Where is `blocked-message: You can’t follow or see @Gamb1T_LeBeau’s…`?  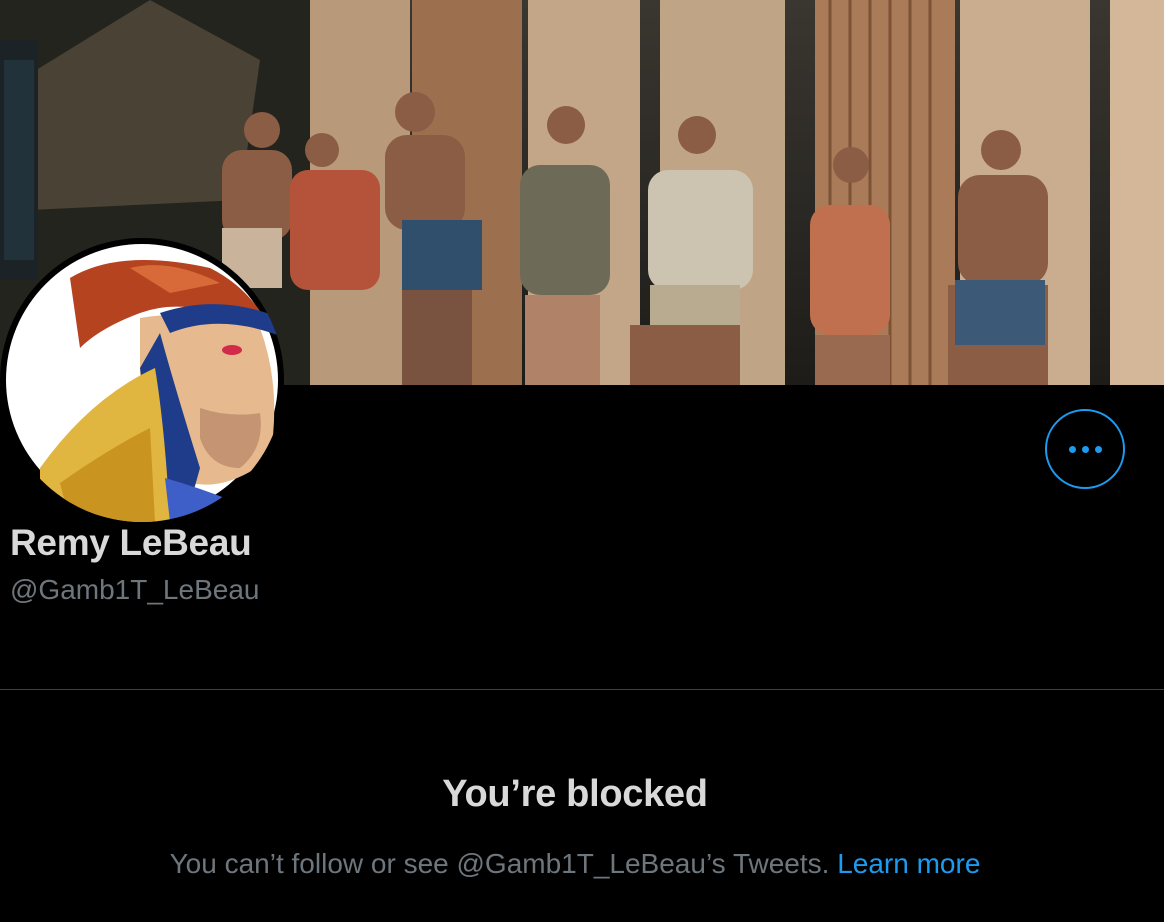
blocked-message: You can’t follow or see @Gamb1T_LeBeau’s… is located at coordinates (499, 863).